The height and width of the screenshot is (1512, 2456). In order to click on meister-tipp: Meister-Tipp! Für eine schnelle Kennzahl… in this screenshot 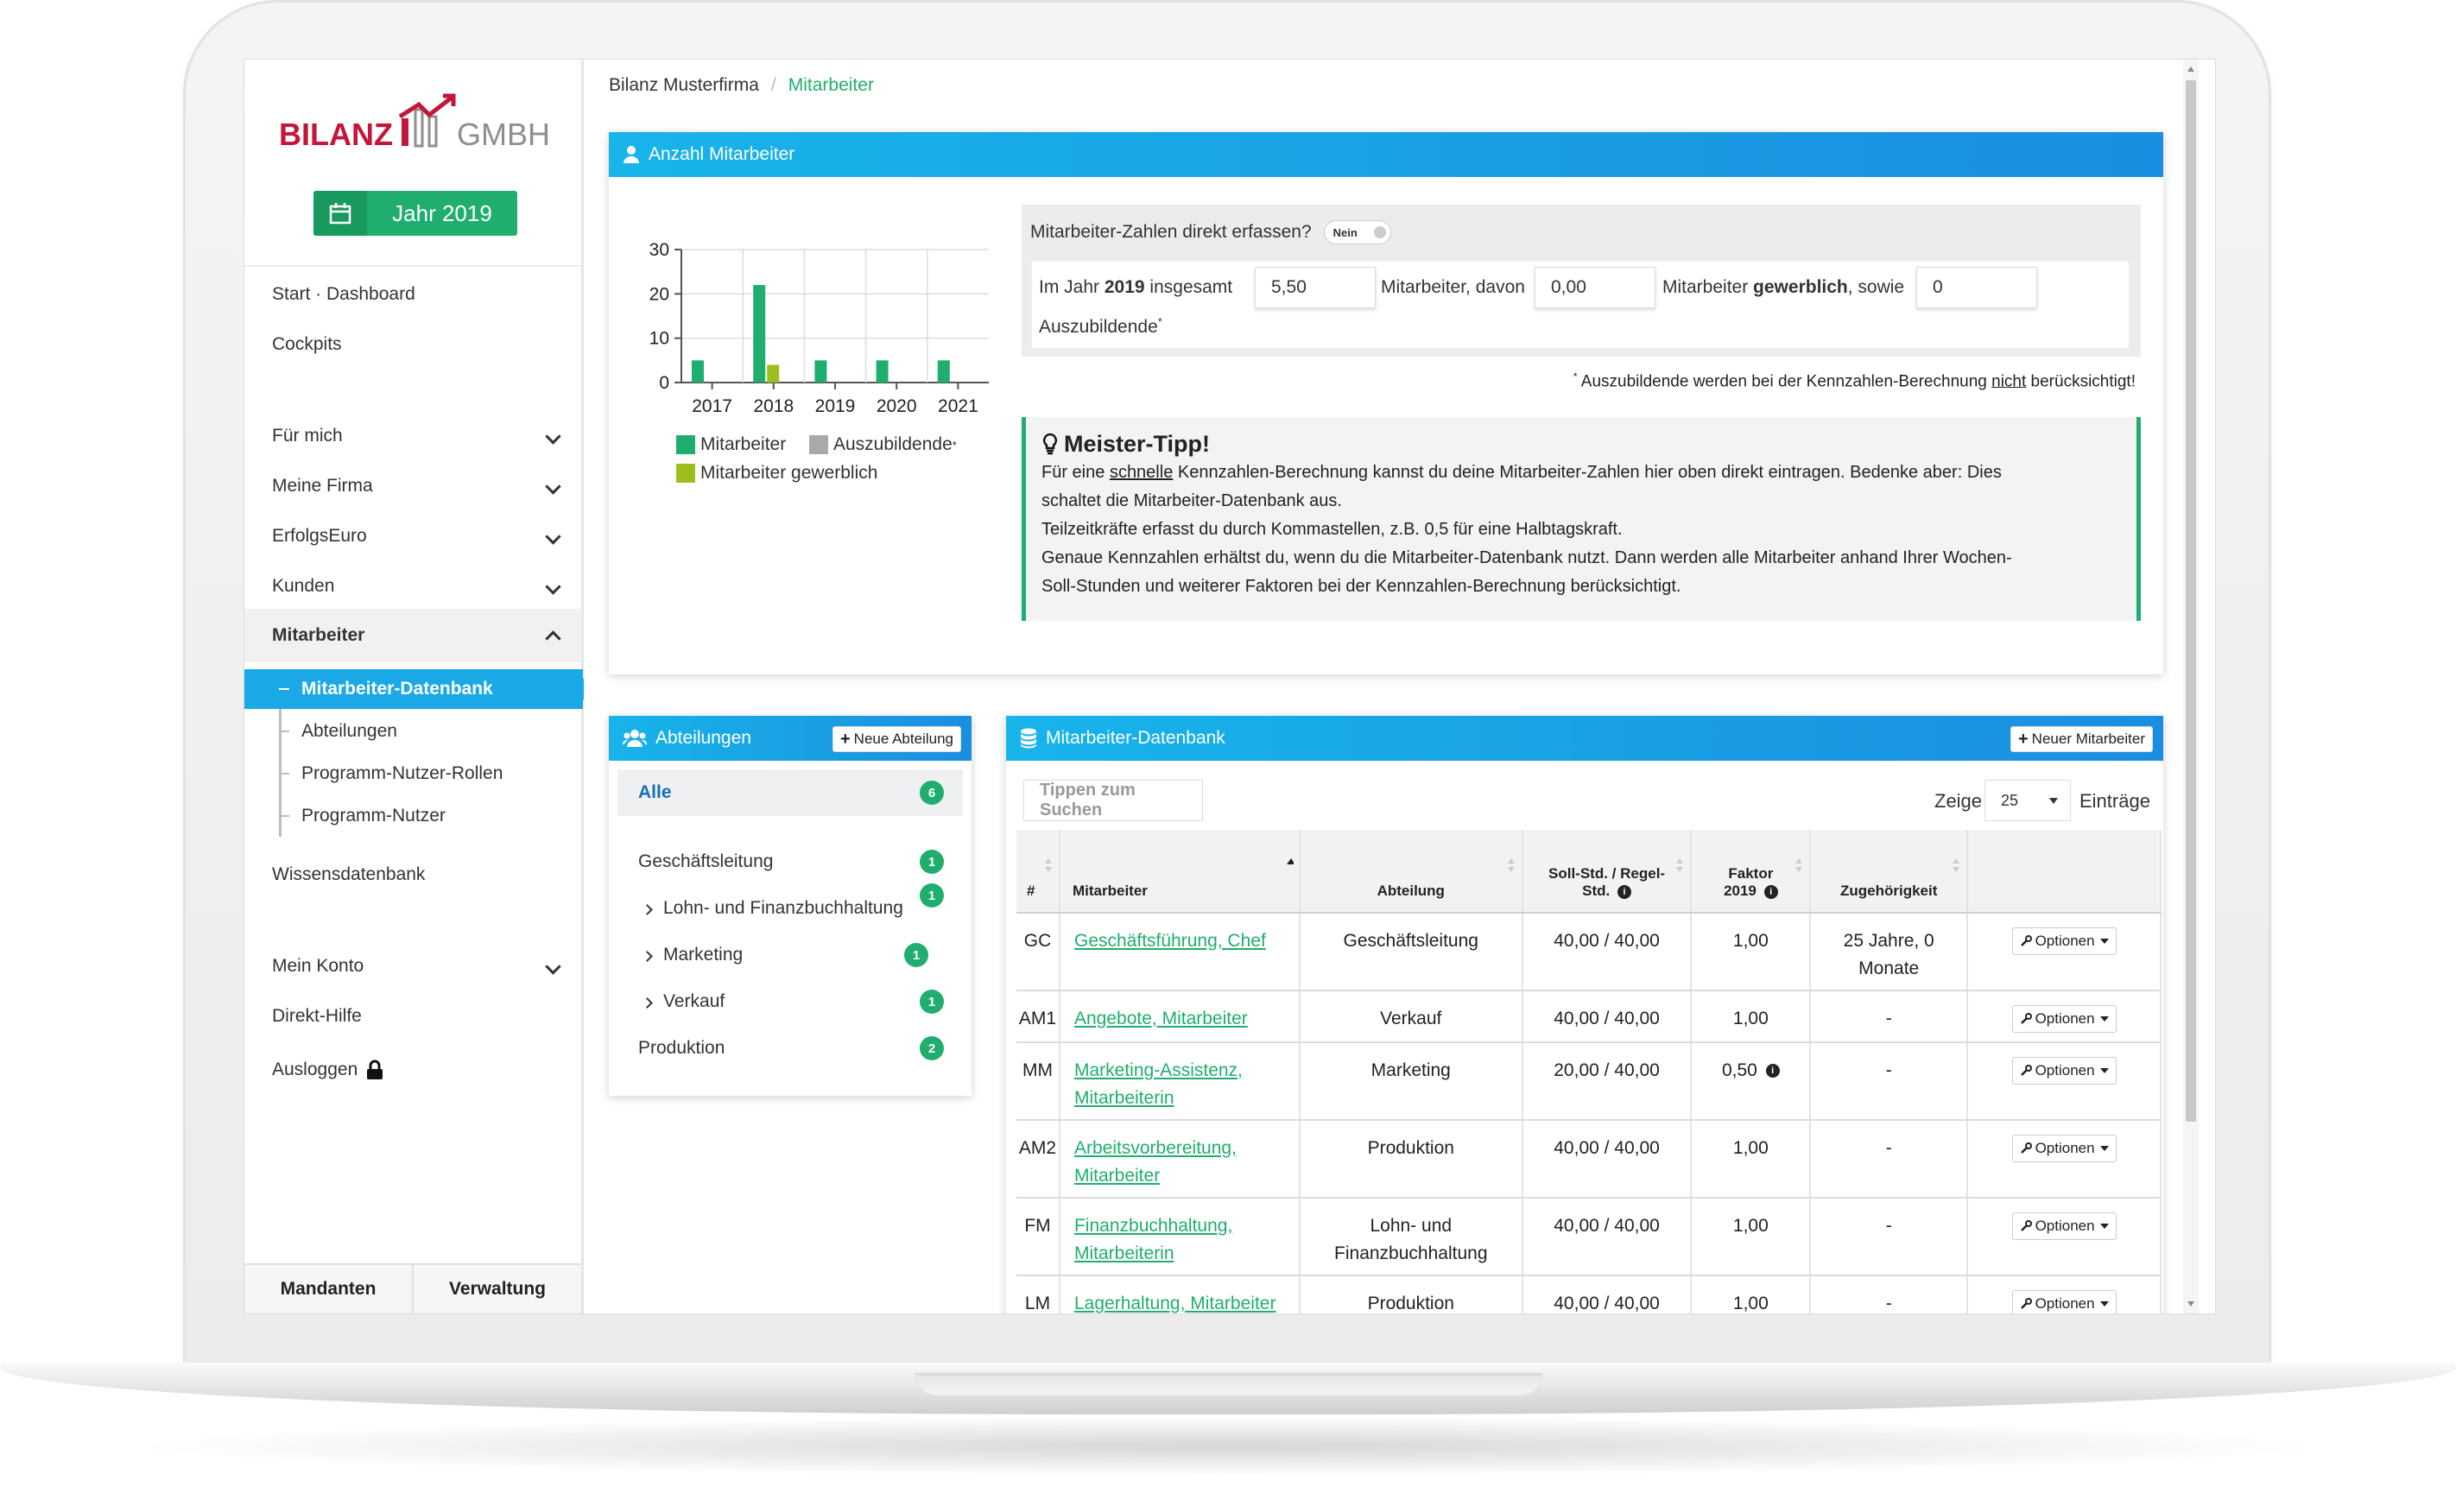, I will do `click(1582, 519)`.